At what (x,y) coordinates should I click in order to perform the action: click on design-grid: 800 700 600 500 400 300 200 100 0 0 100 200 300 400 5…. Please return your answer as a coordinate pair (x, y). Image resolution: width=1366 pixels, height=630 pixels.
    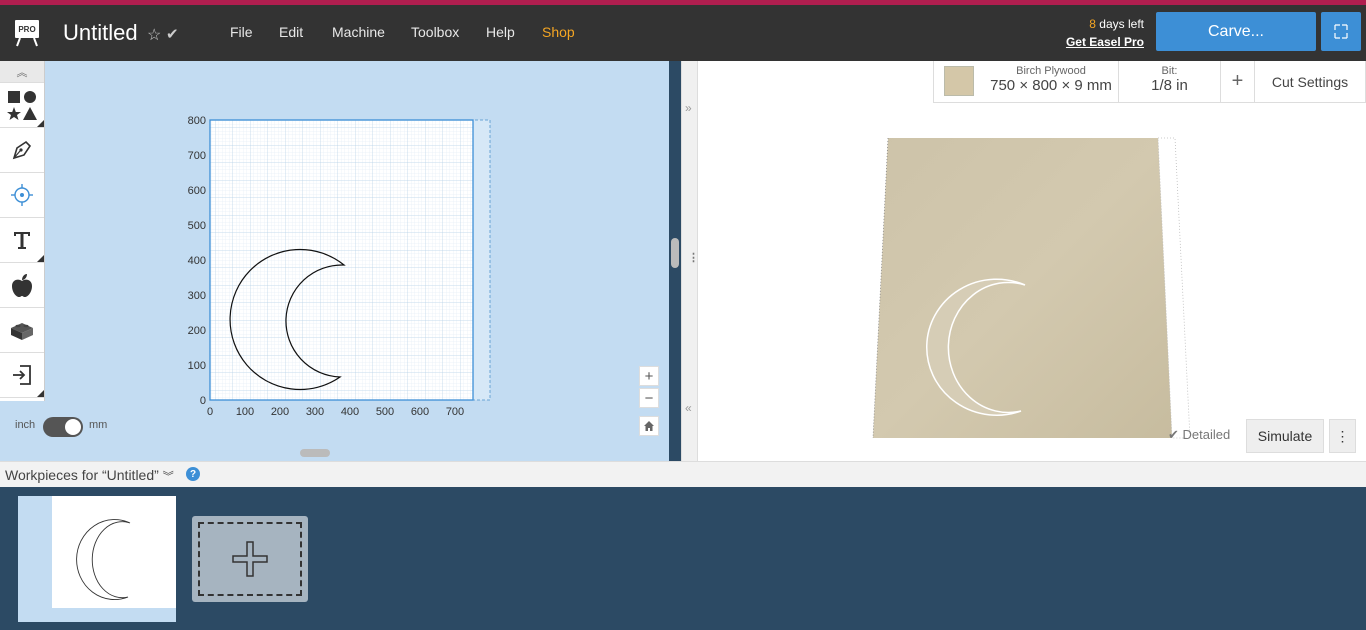
    Looking at the image, I should click on (340, 265).